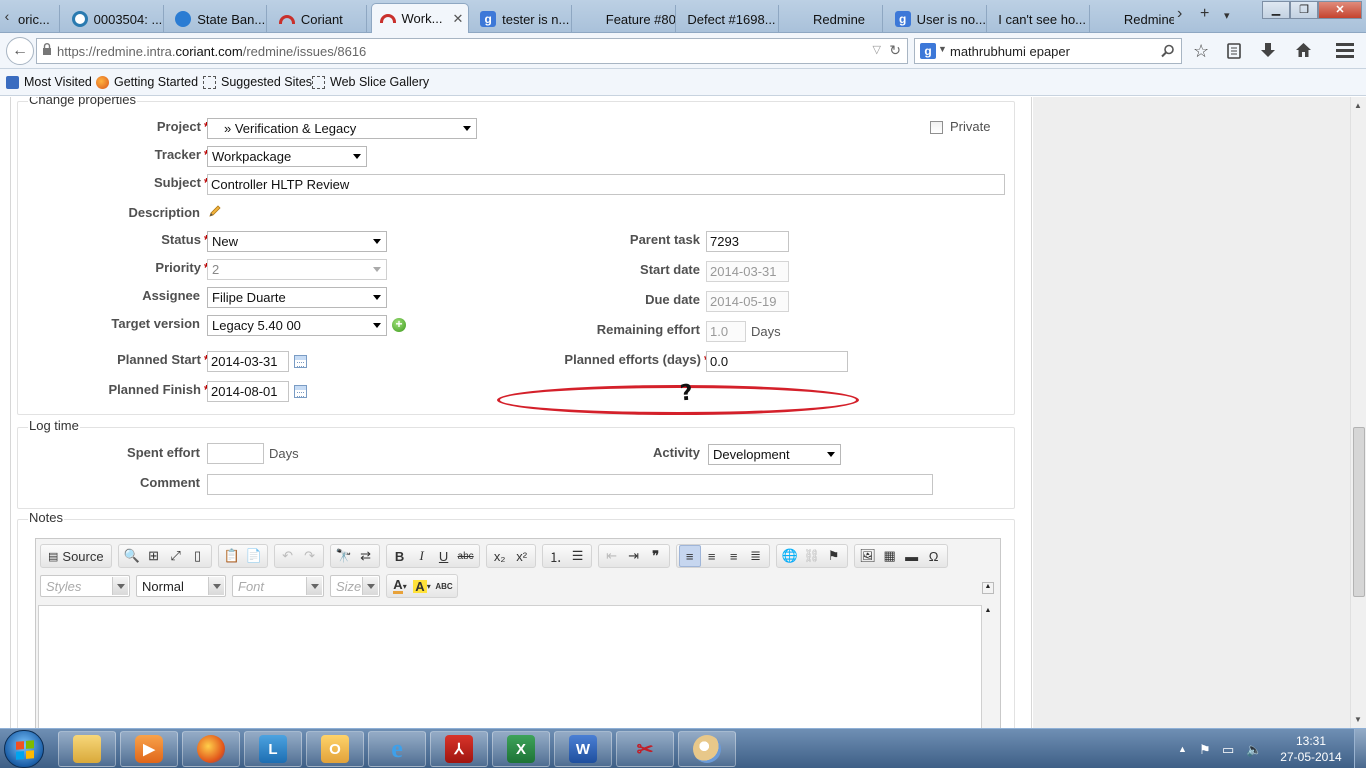 The image size is (1366, 768). Describe the element at coordinates (397, 749) in the screenshot. I see `taskbar-internet-explorer: e` at that location.